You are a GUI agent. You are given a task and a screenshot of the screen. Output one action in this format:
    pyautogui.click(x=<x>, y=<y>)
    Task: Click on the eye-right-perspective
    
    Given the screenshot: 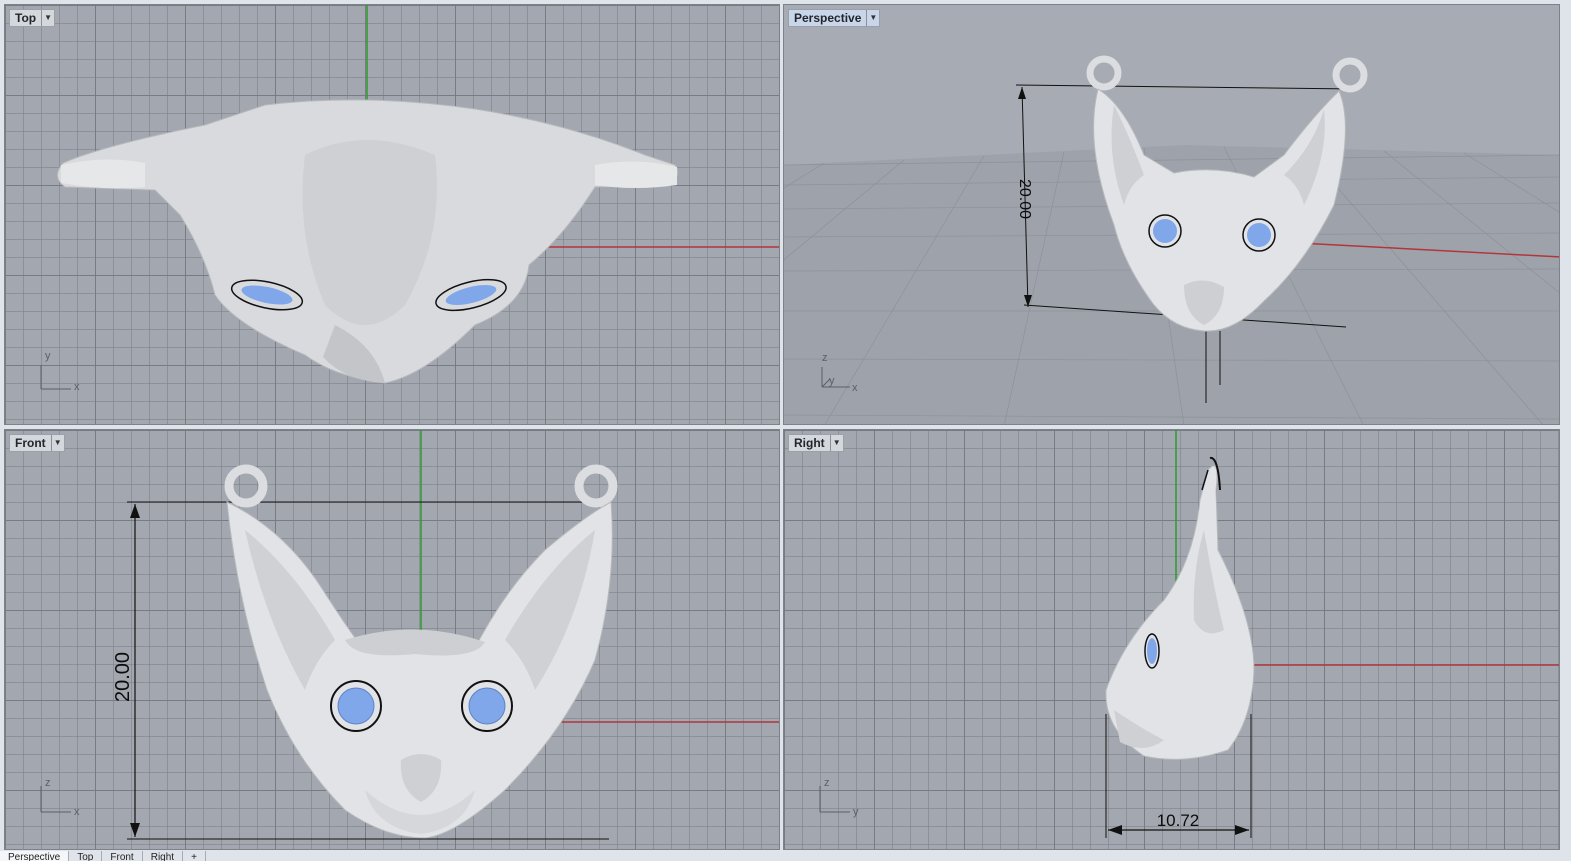 What is the action you would take?
    pyautogui.click(x=1259, y=235)
    